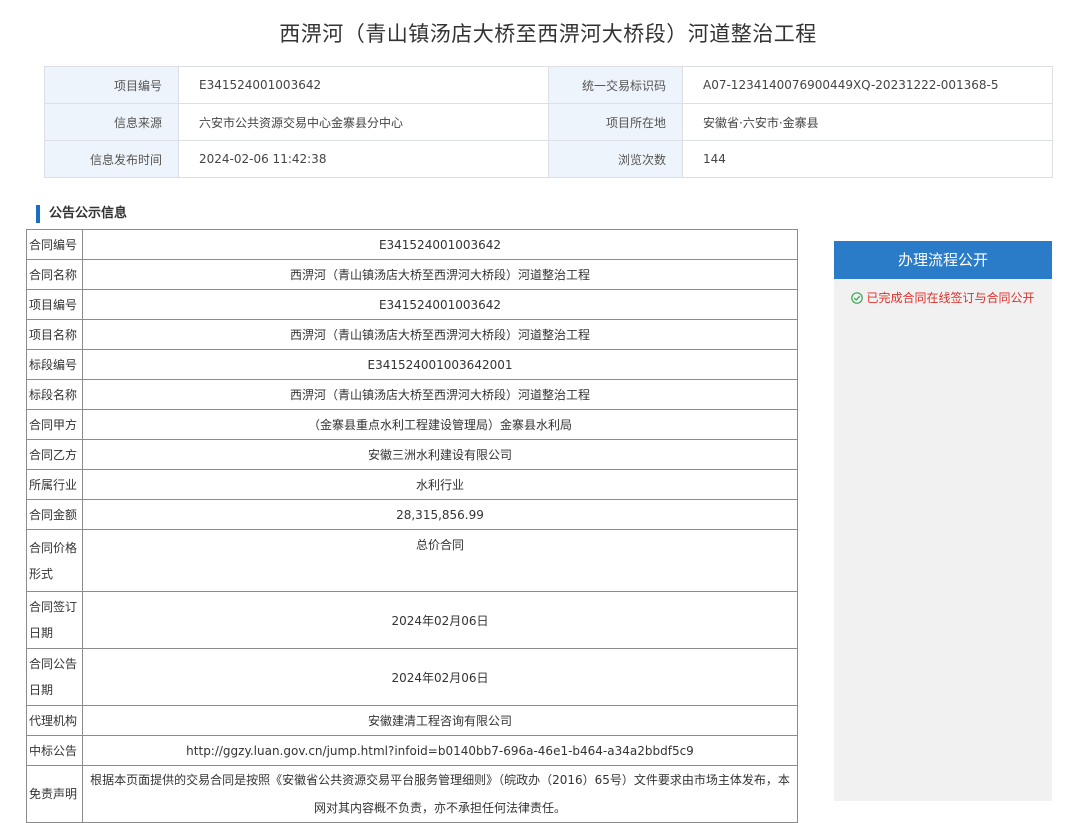 This screenshot has width=1066, height=823. I want to click on table-row: 合同甲方 （金寨县重点水利工程建设管理局）金寨县水利局, so click(412, 424).